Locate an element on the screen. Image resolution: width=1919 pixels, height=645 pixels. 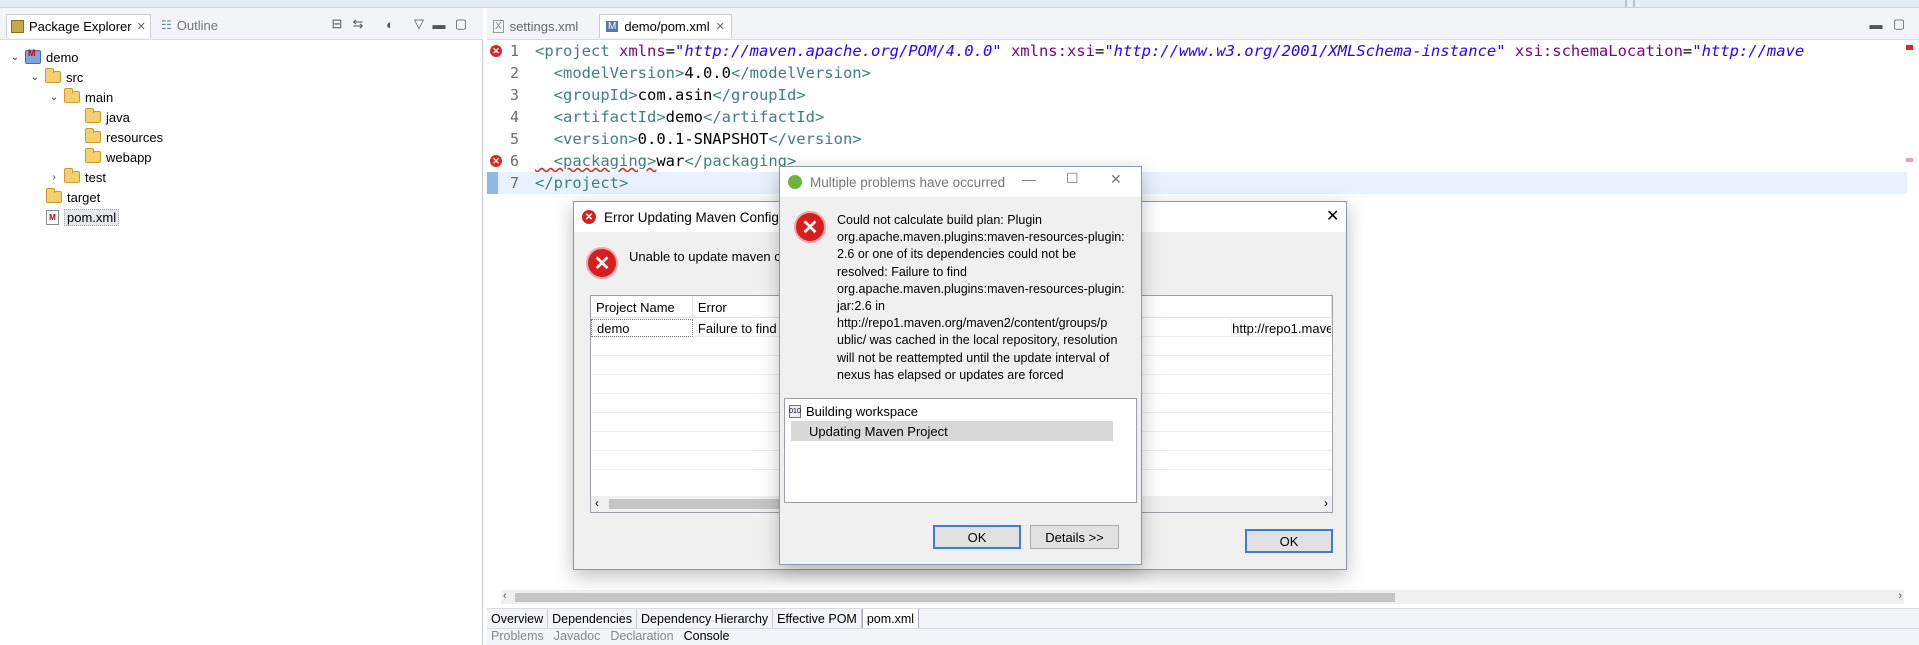
tree-node-java: java is located at coordinates (107, 117).